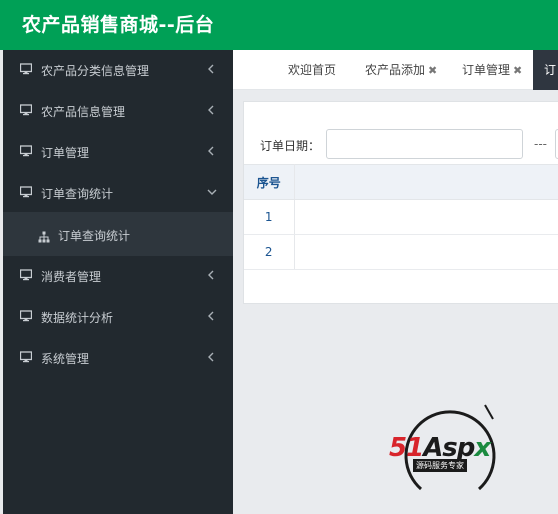 The width and height of the screenshot is (558, 514). I want to click on tab-label: 订, so click(550, 70).